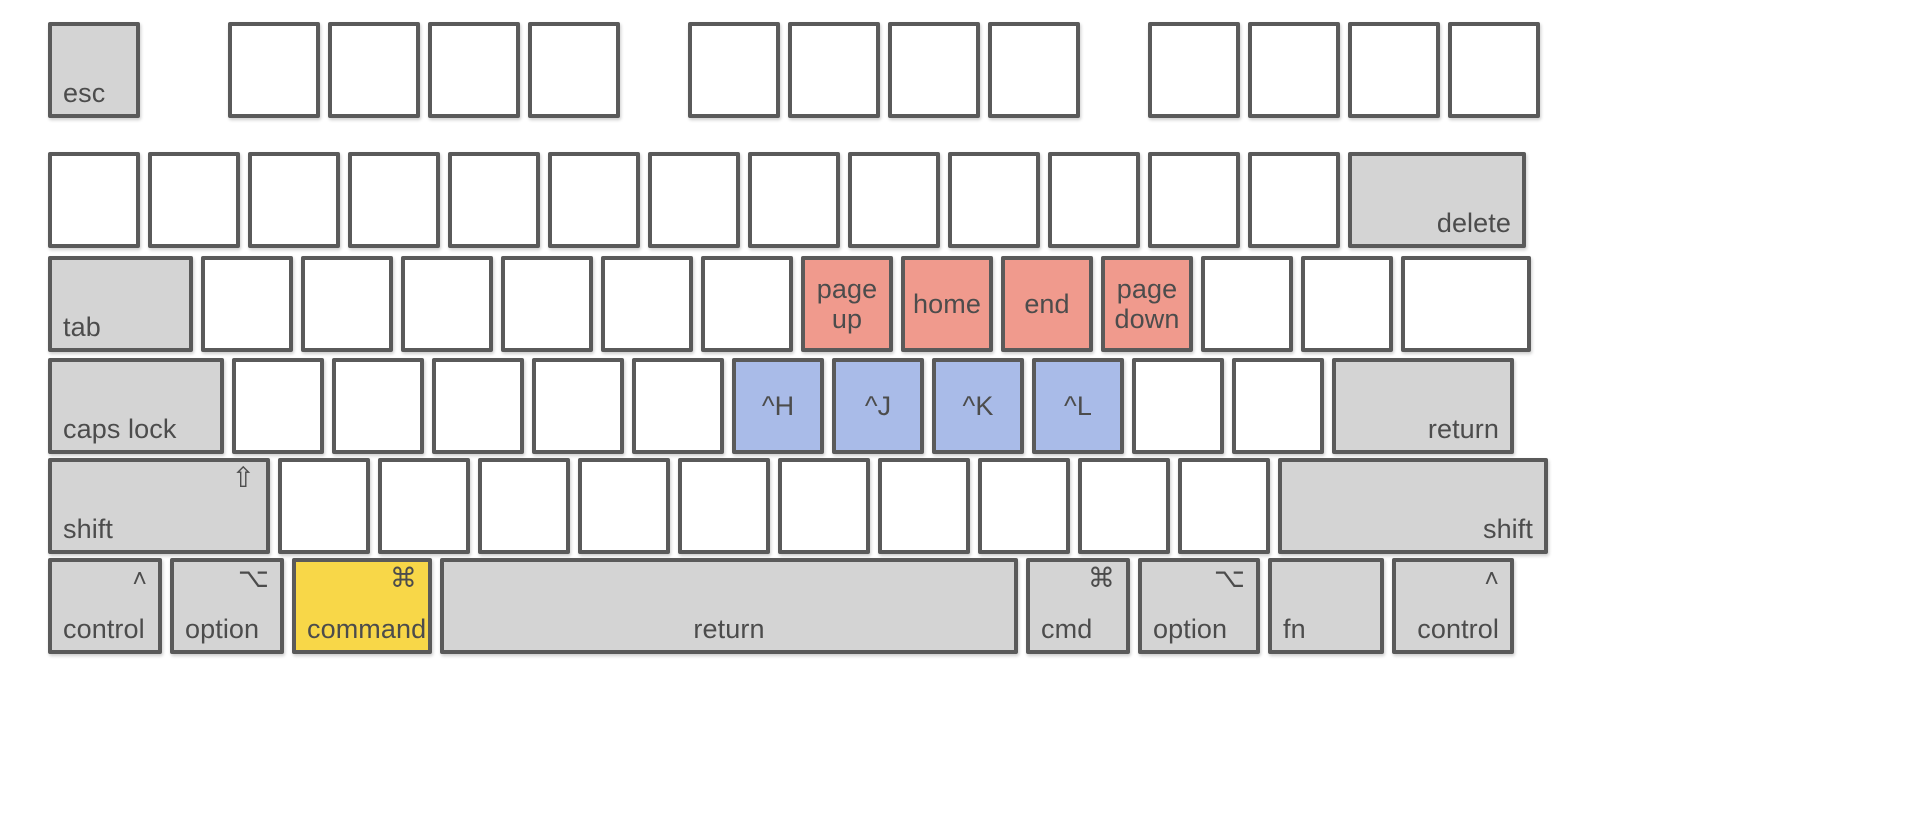 This screenshot has width=1920, height=832. Describe the element at coordinates (1199, 606) in the screenshot. I see `key-option-right: ⌥ option` at that location.